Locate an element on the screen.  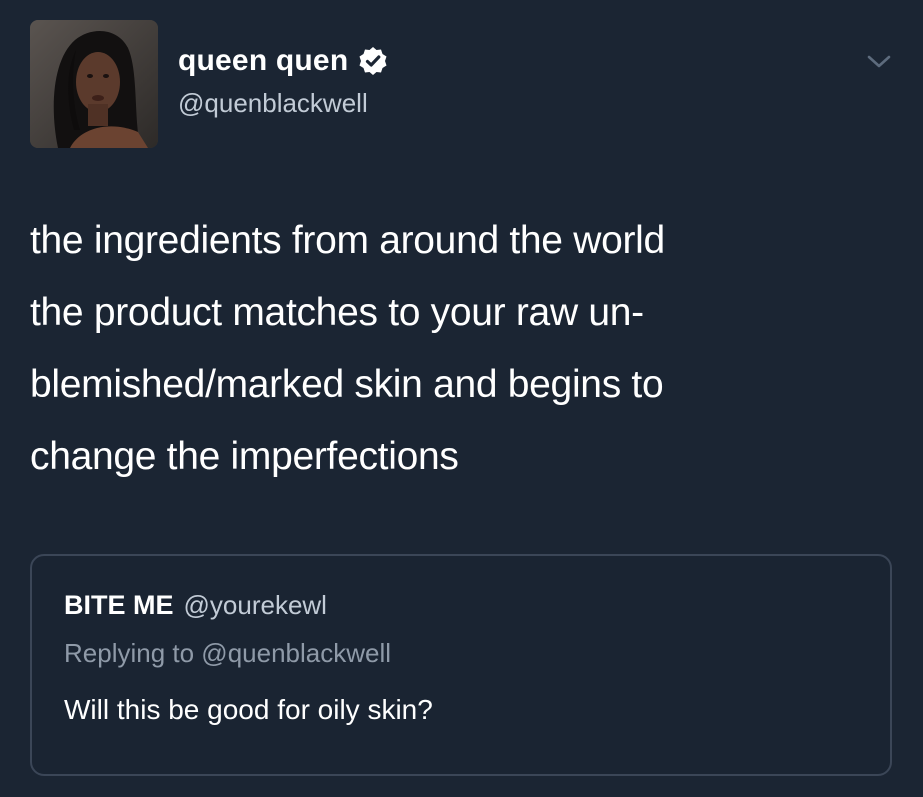
author-display-name: queen quen is located at coordinates (263, 61).